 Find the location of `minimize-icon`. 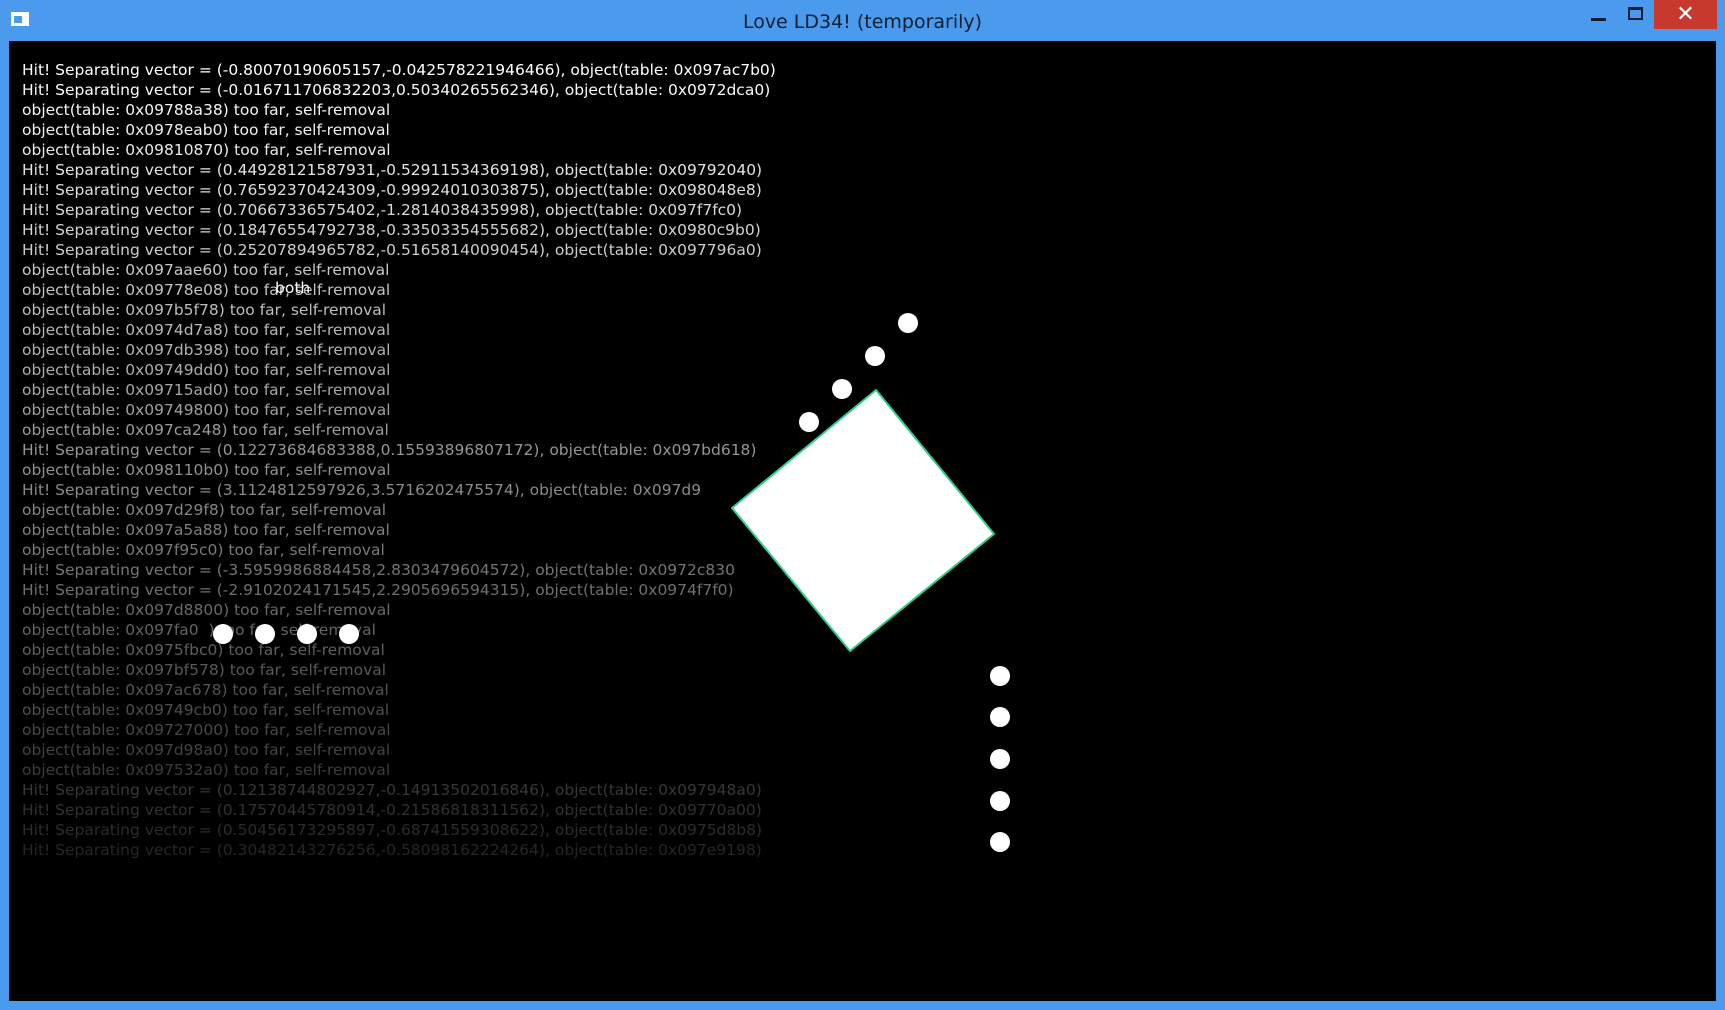

minimize-icon is located at coordinates (1598, 19).